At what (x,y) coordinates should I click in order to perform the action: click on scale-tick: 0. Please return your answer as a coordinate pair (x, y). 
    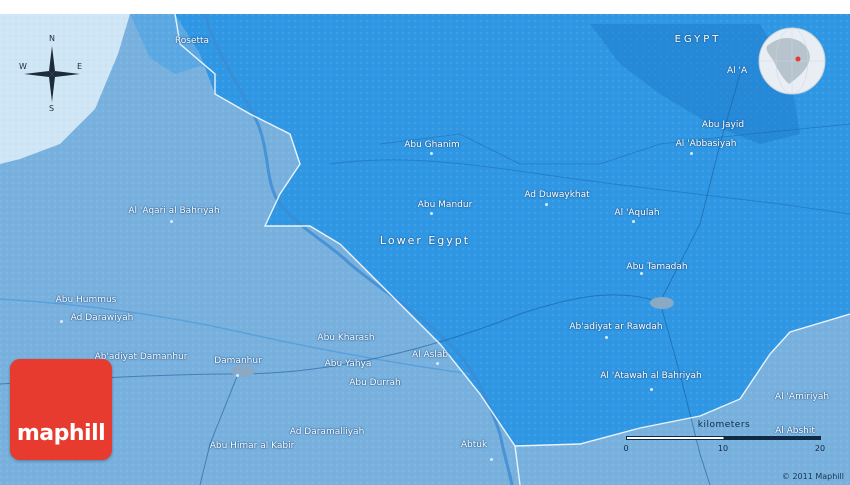
    Looking at the image, I should click on (626, 448).